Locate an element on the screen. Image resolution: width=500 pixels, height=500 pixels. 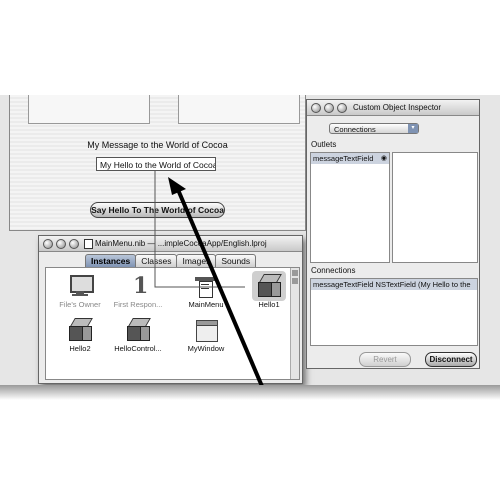
connection-overlay is located at coordinates (212, 285).